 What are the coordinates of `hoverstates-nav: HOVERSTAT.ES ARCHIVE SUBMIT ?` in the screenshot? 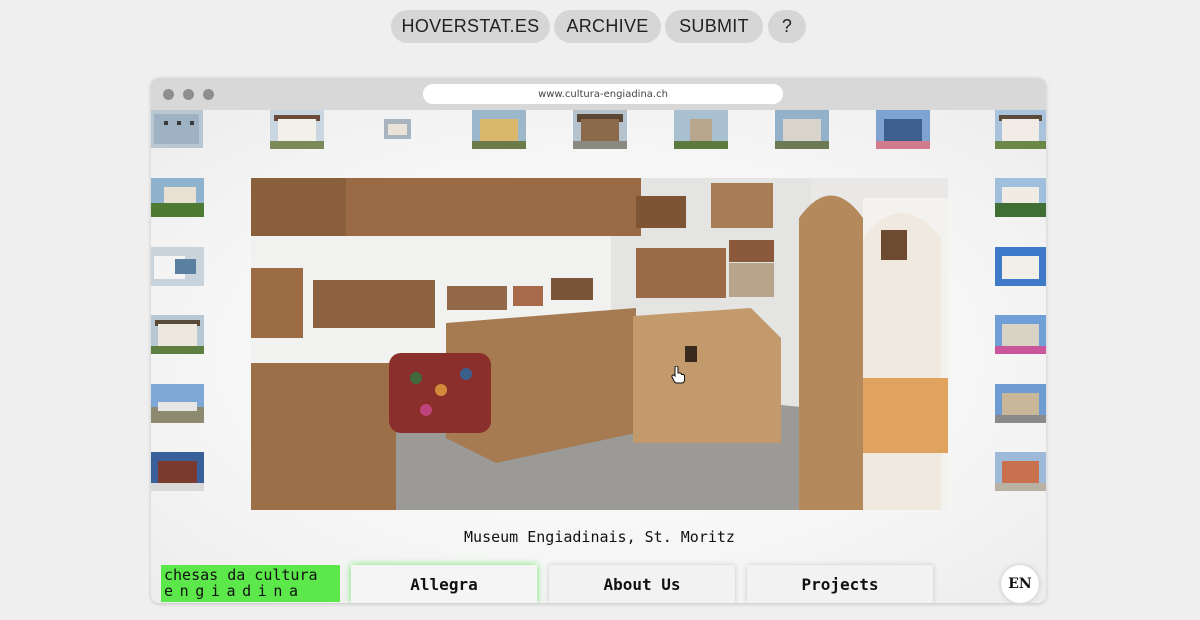 It's located at (600, 27).